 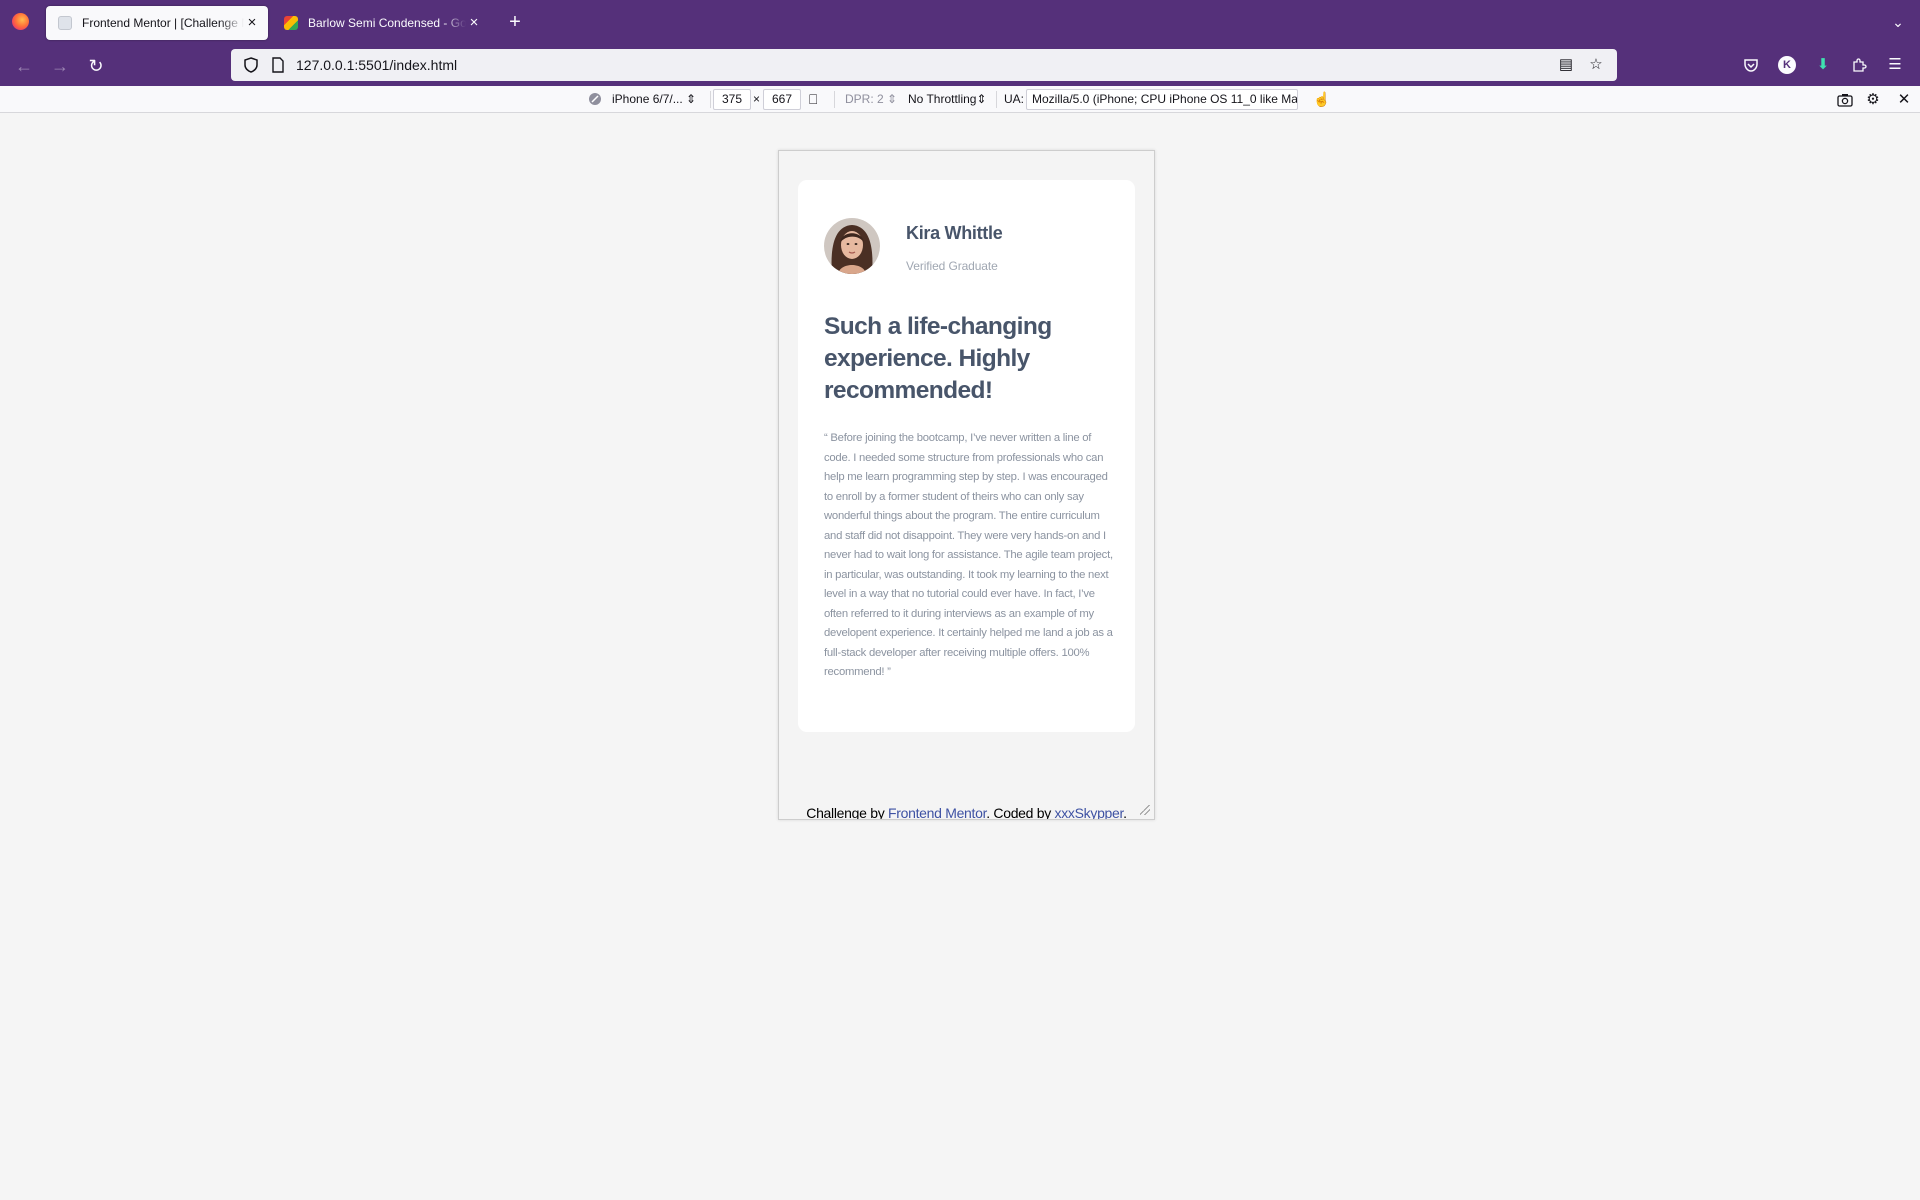 I want to click on attribution-suffix: ., so click(x=1125, y=812).